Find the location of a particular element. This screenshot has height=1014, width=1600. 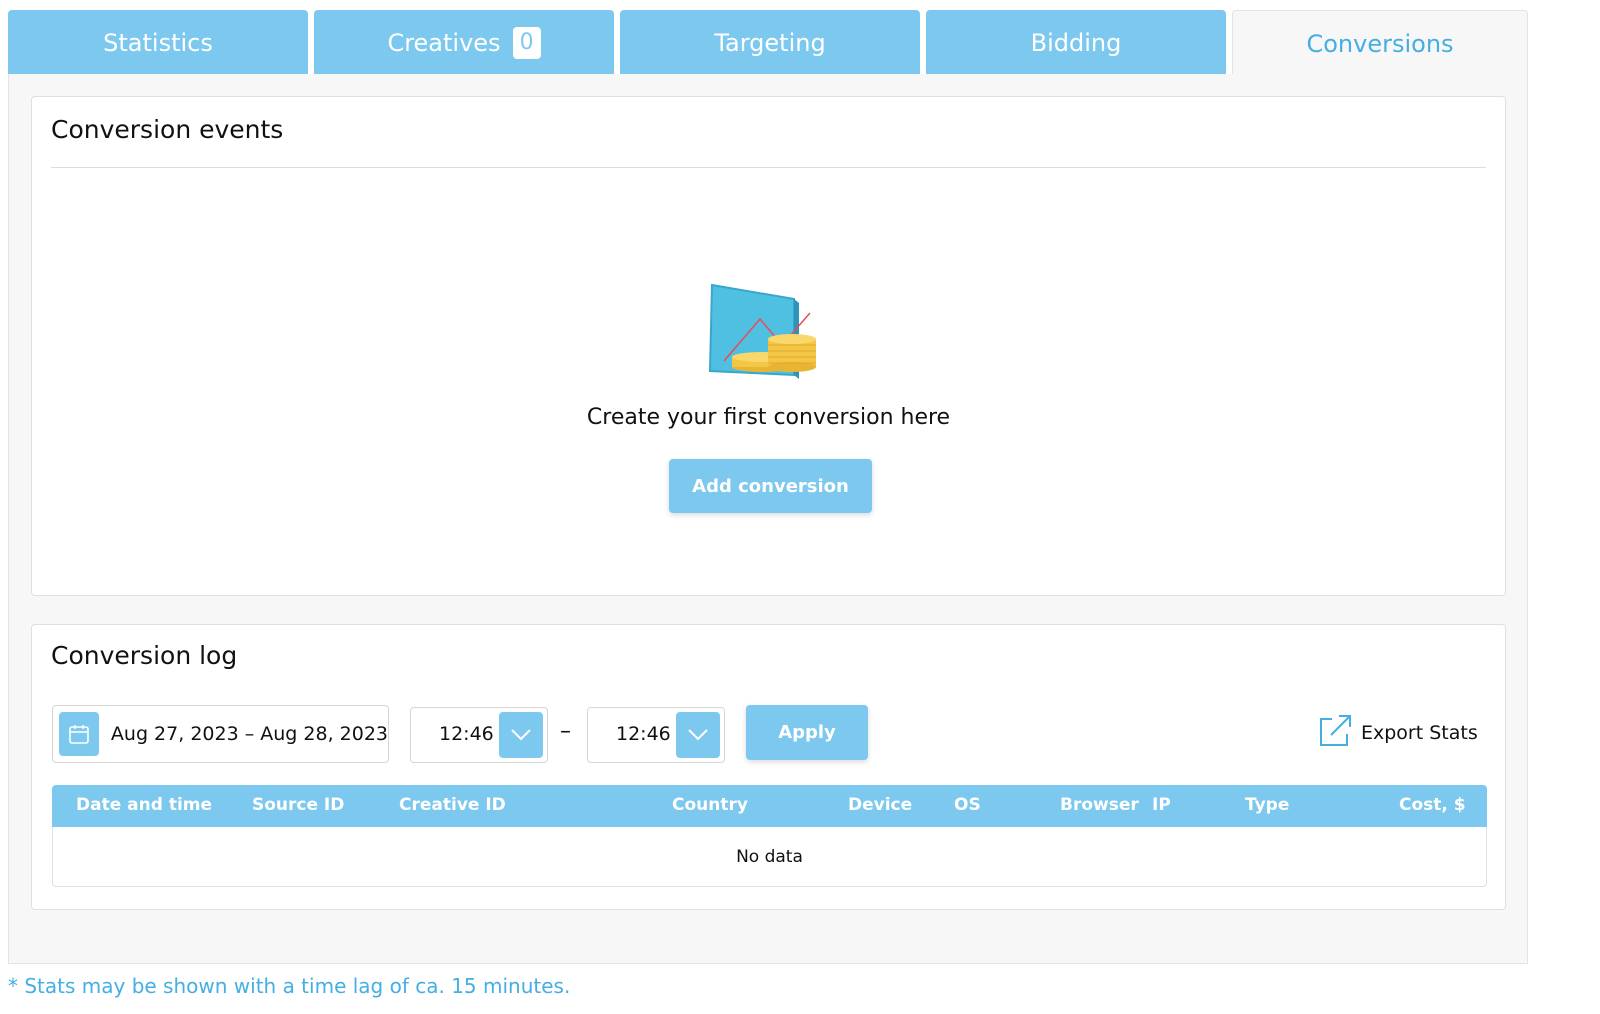

no-data-text: No data is located at coordinates (769, 856).